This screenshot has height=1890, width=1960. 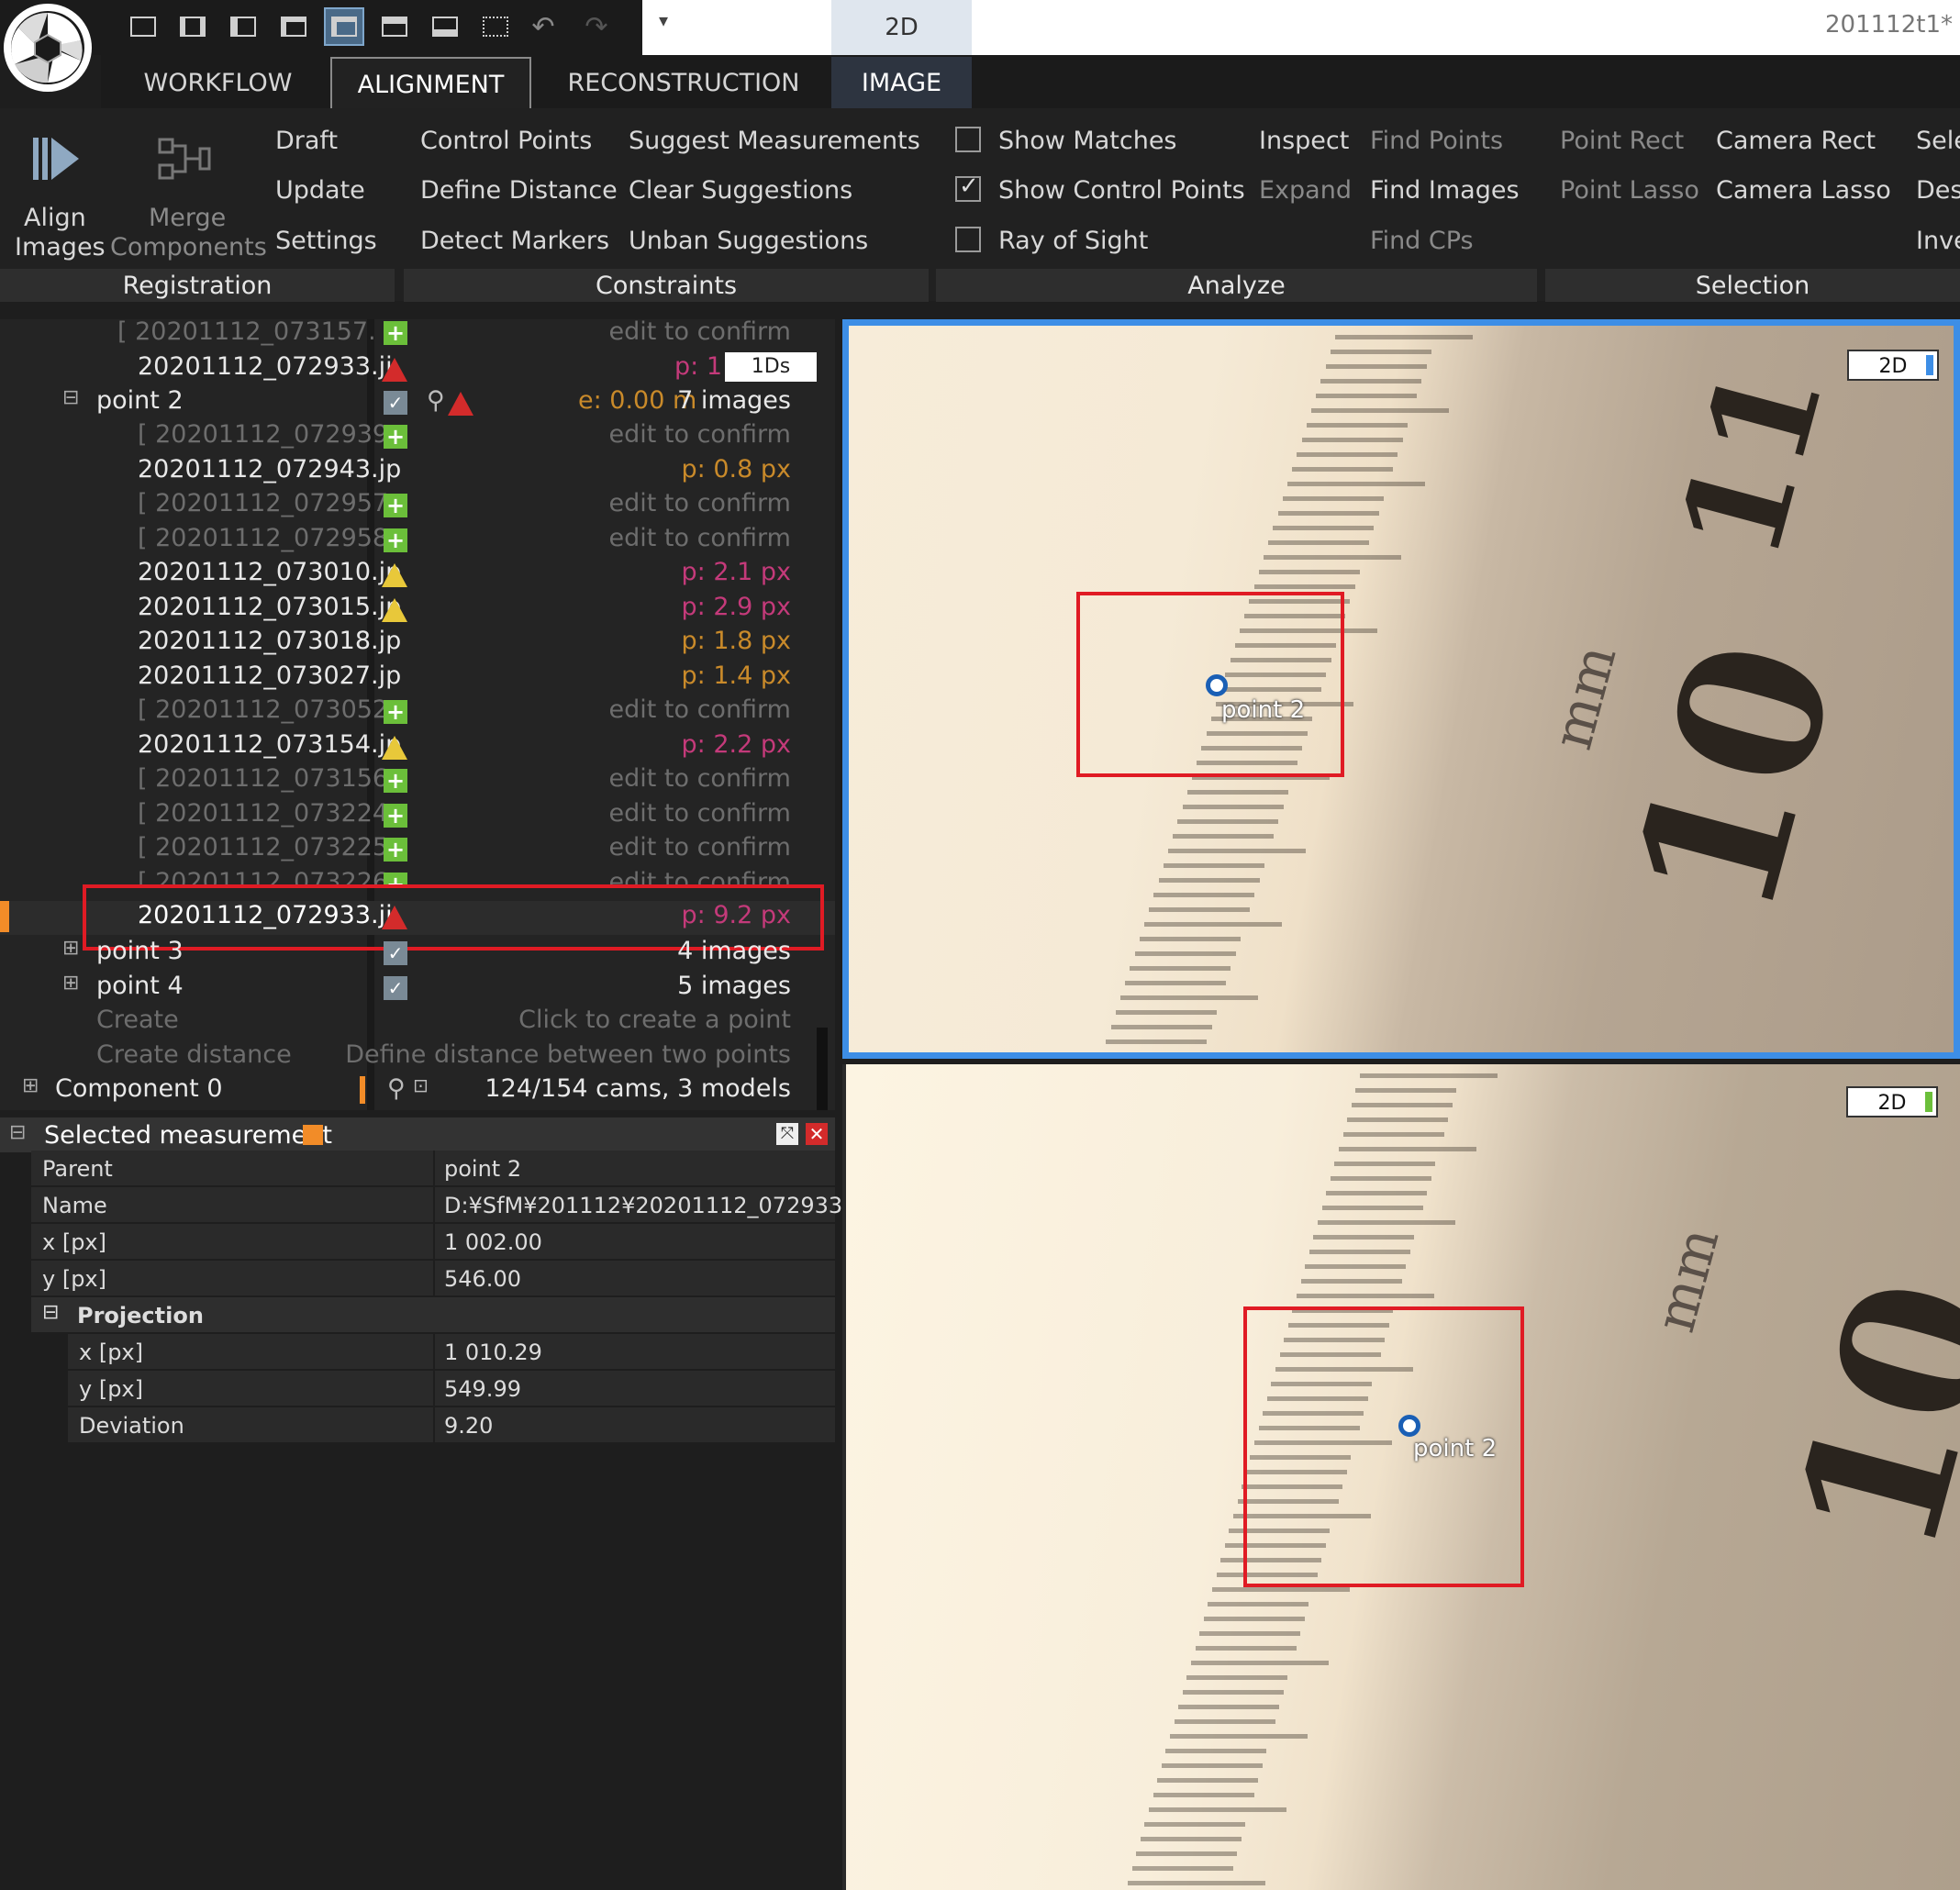 I want to click on ray-of-sight-label: Ray of Sight, so click(x=1073, y=241).